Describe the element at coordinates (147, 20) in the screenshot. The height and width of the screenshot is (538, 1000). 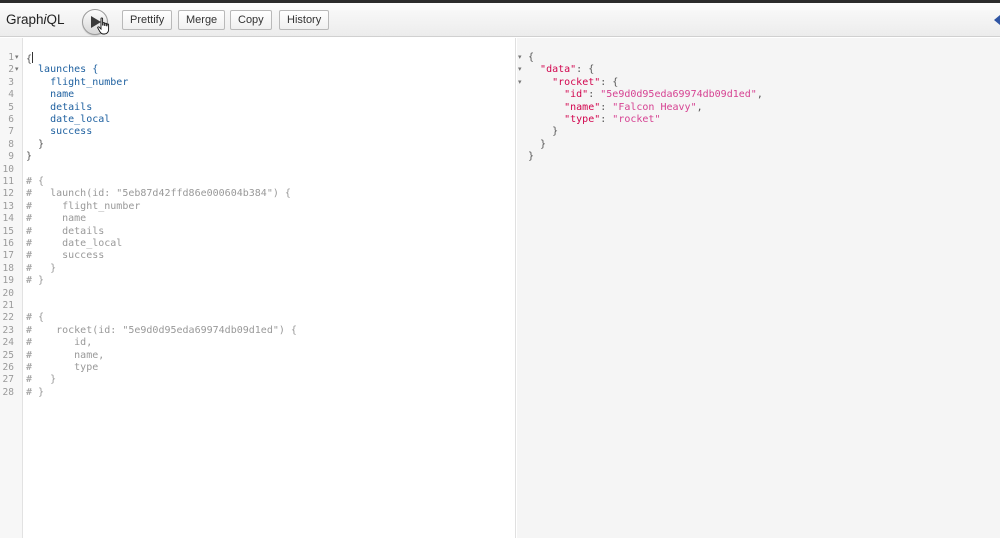
I see `prettify-button: Prettify` at that location.